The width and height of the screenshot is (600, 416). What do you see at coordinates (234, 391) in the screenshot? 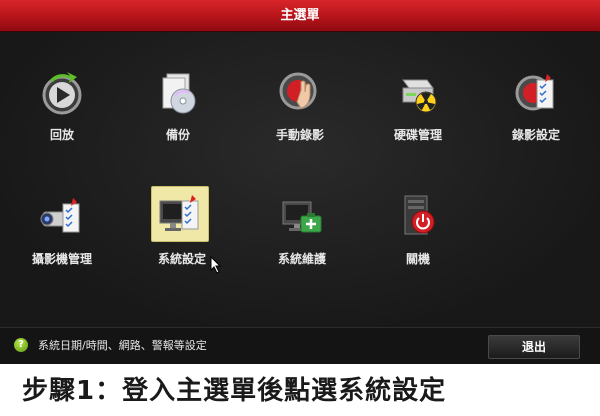
I see `step-caption: 步驟1：登入主選單後點選系統設定` at bounding box center [234, 391].